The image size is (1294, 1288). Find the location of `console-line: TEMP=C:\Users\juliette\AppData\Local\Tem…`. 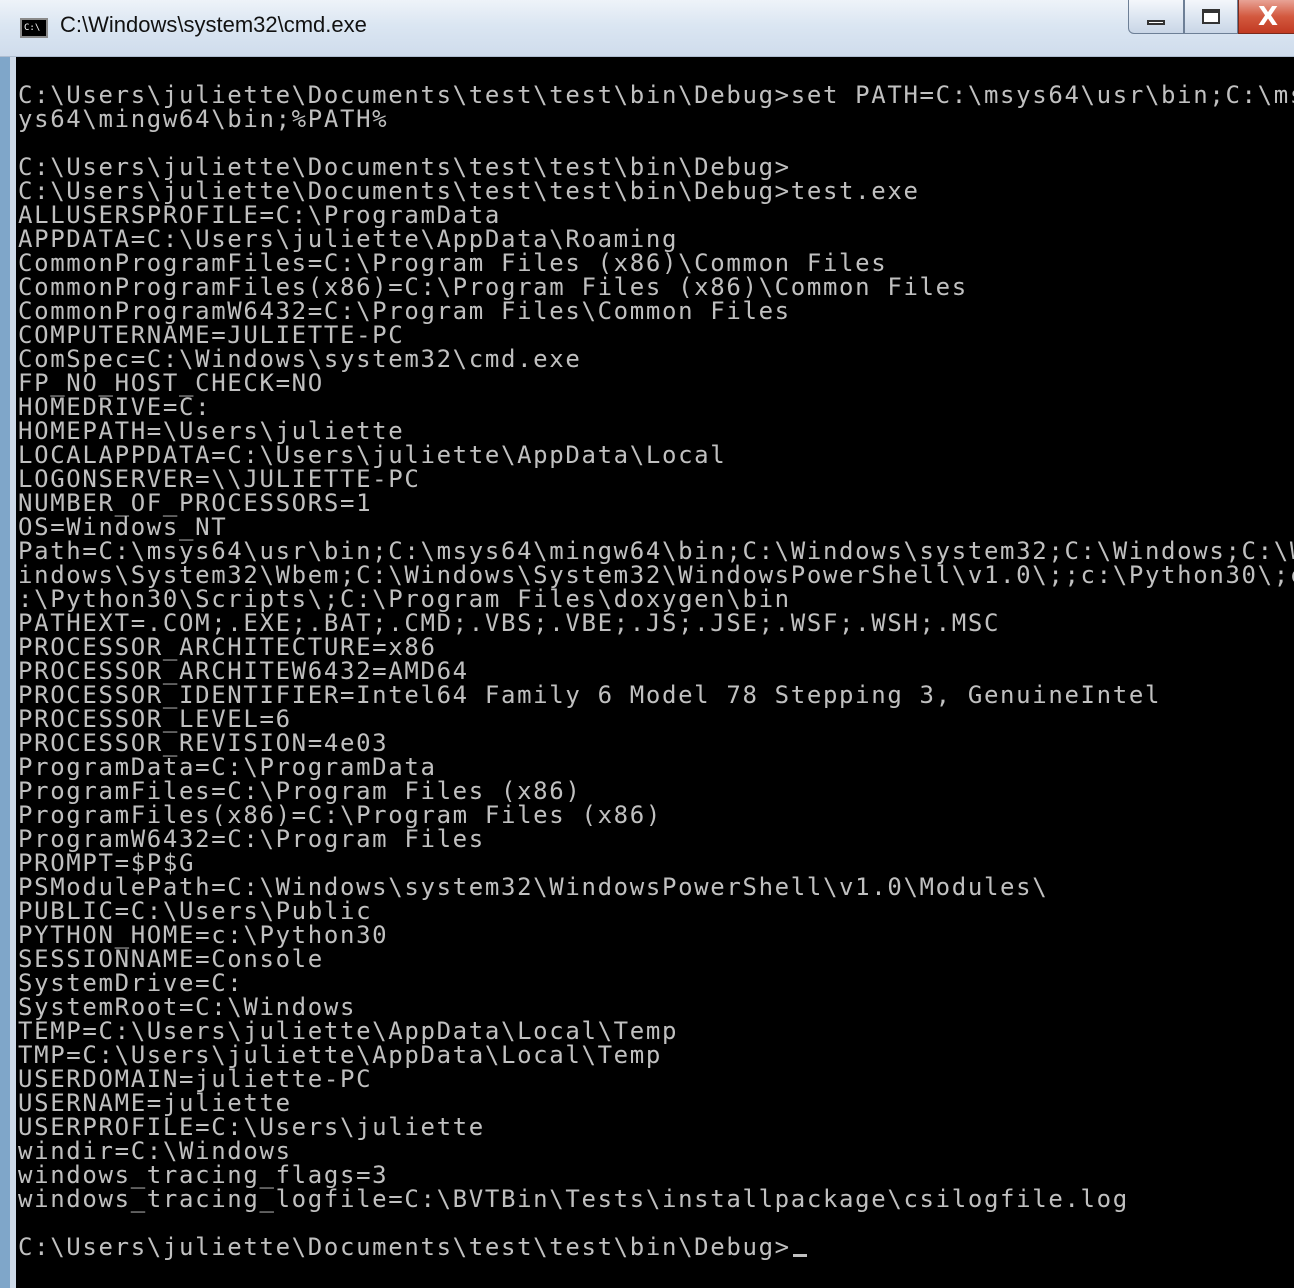

console-line: TEMP=C:\Users\juliette\AppData\Local\Tem… is located at coordinates (348, 1031).